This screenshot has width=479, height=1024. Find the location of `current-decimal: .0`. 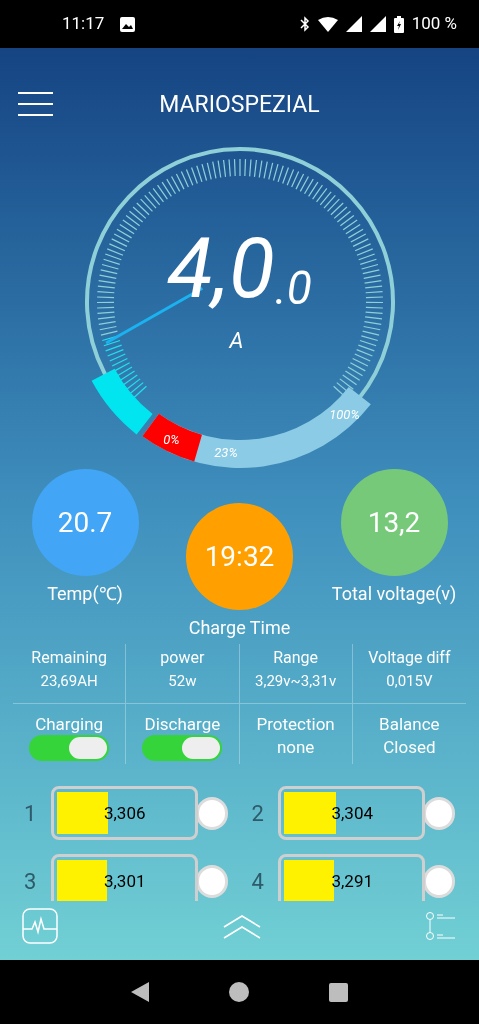

current-decimal: .0 is located at coordinates (293, 288).